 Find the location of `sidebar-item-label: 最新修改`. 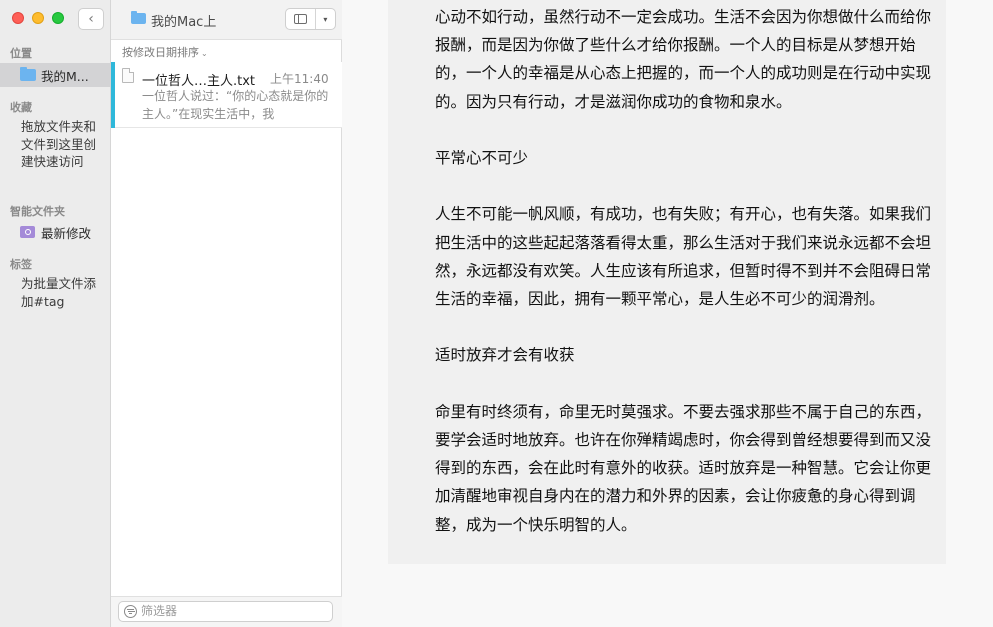

sidebar-item-label: 最新修改 is located at coordinates (66, 233).